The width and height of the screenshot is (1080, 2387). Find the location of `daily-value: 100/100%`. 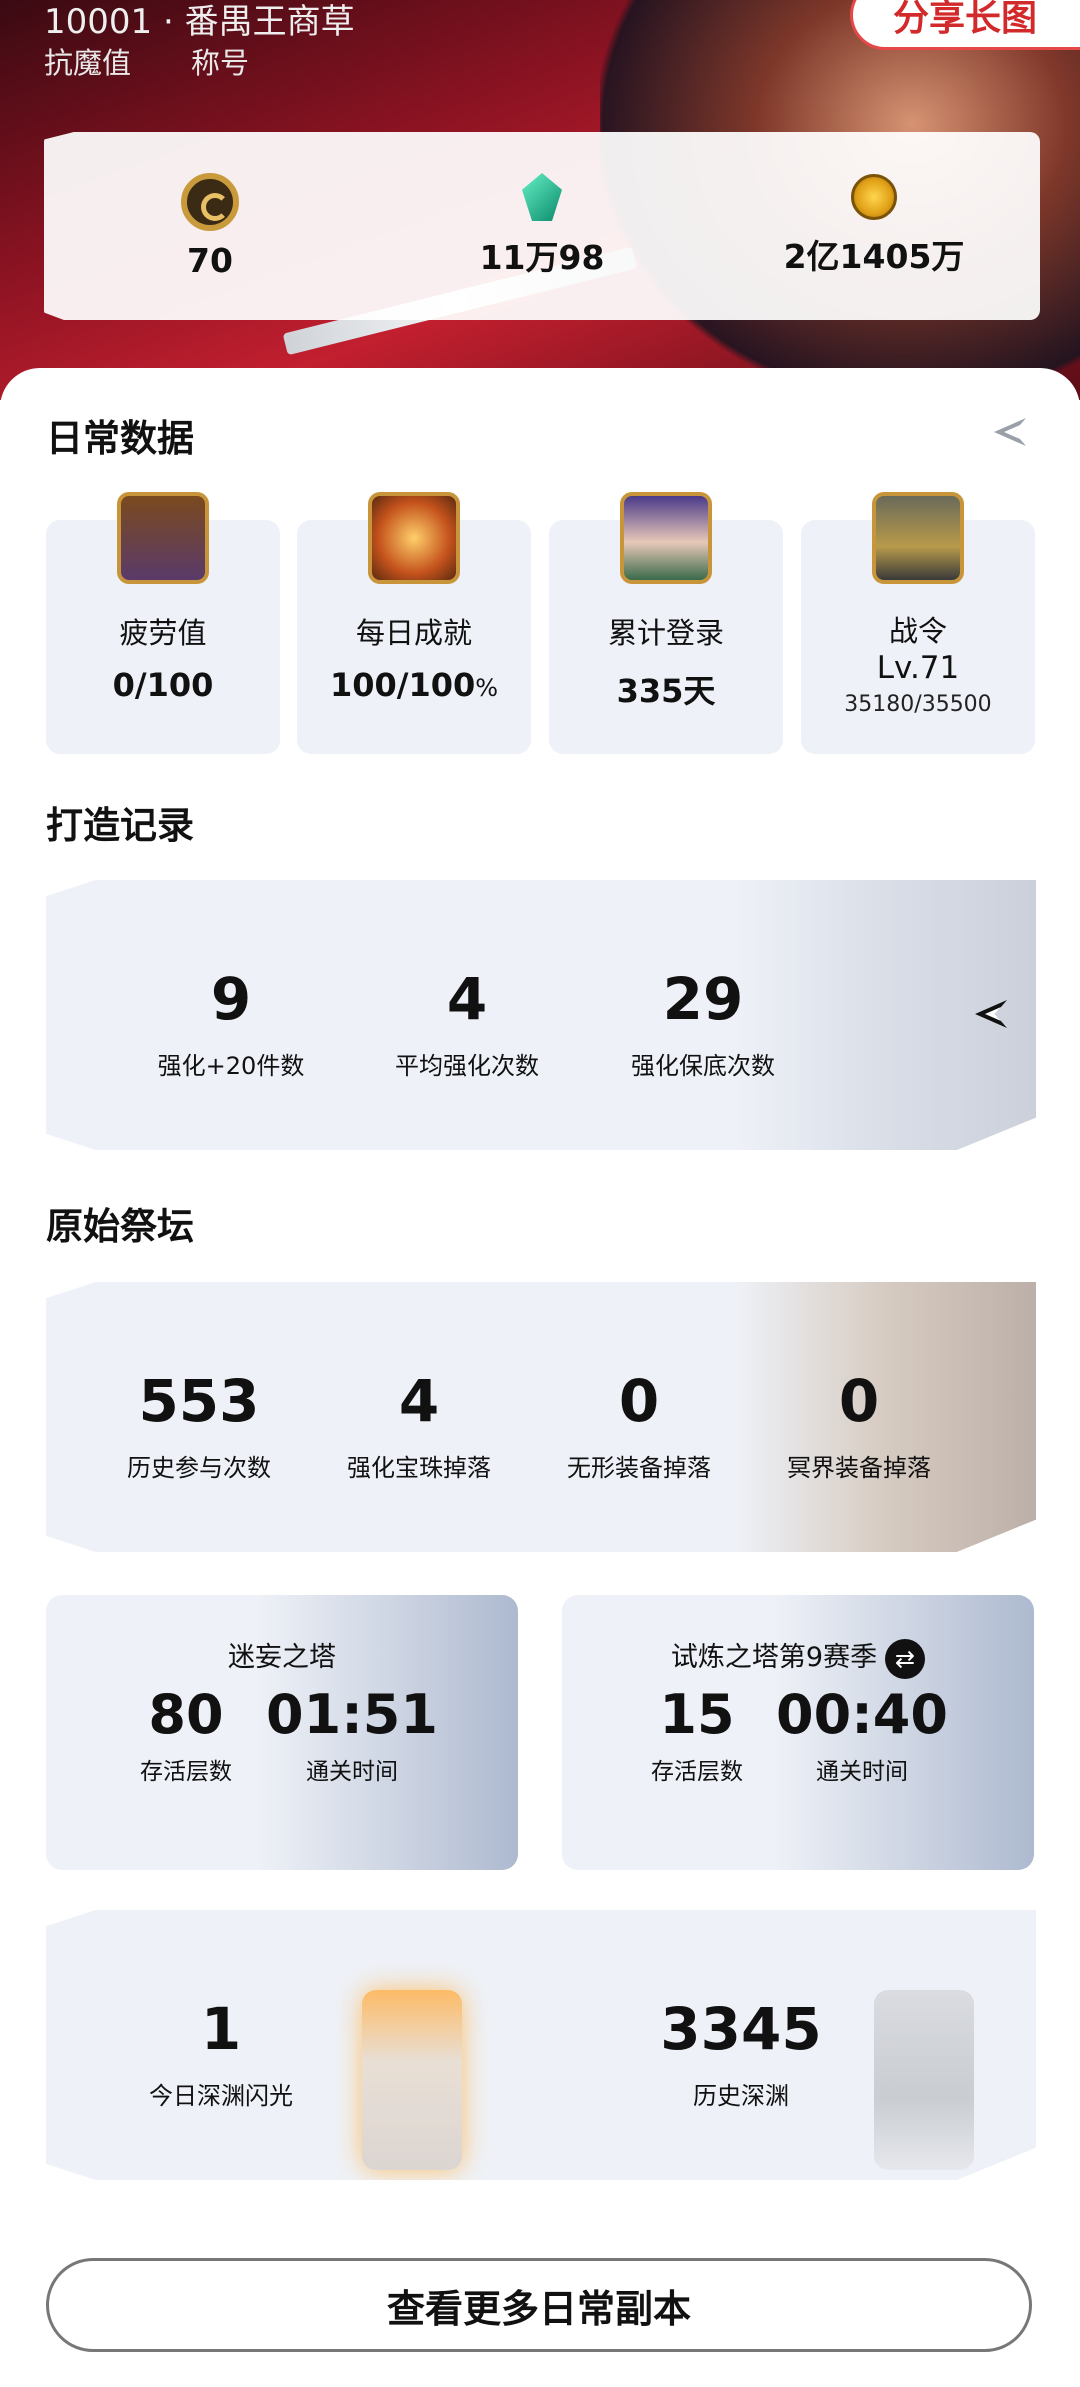

daily-value: 100/100% is located at coordinates (414, 685).